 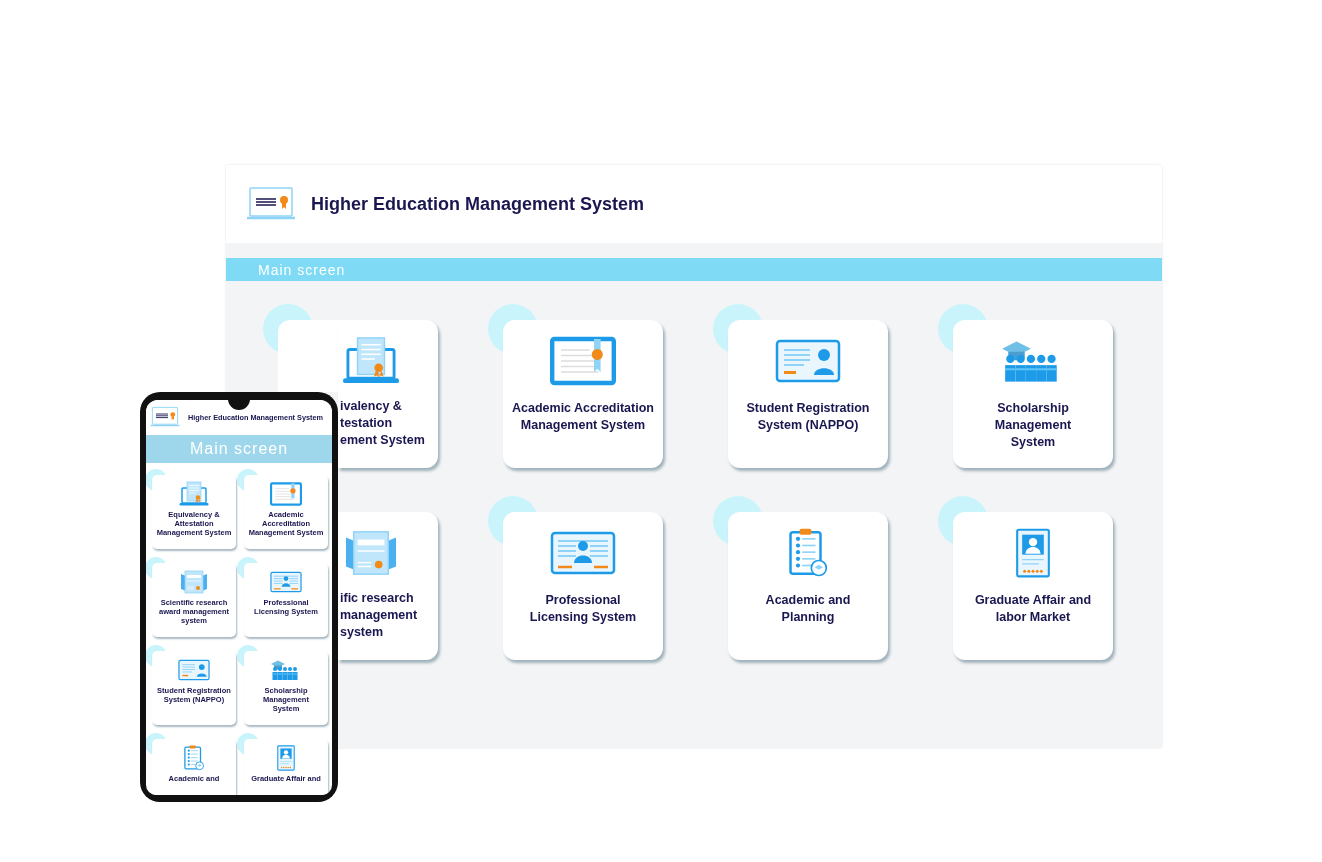 I want to click on system-card: ivalency & testation ement System, so click(x=388, y=394).